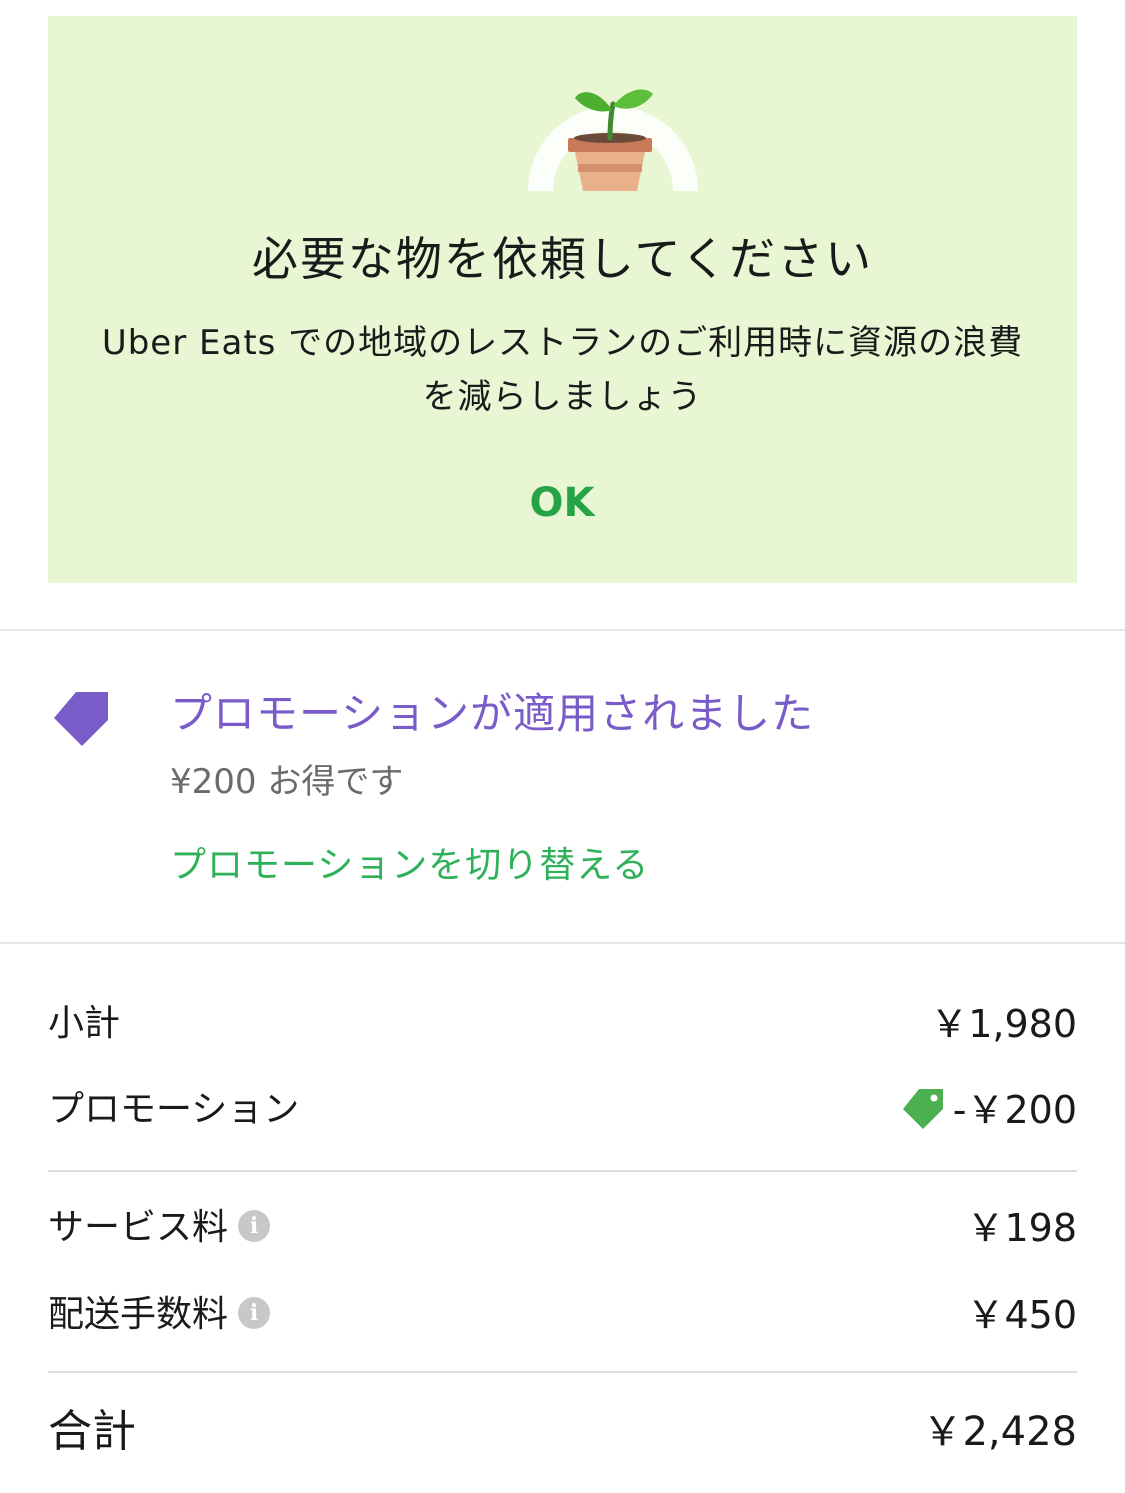  What do you see at coordinates (492, 713) in the screenshot?
I see `promotion-applied-title: プロモーションが適用されました` at bounding box center [492, 713].